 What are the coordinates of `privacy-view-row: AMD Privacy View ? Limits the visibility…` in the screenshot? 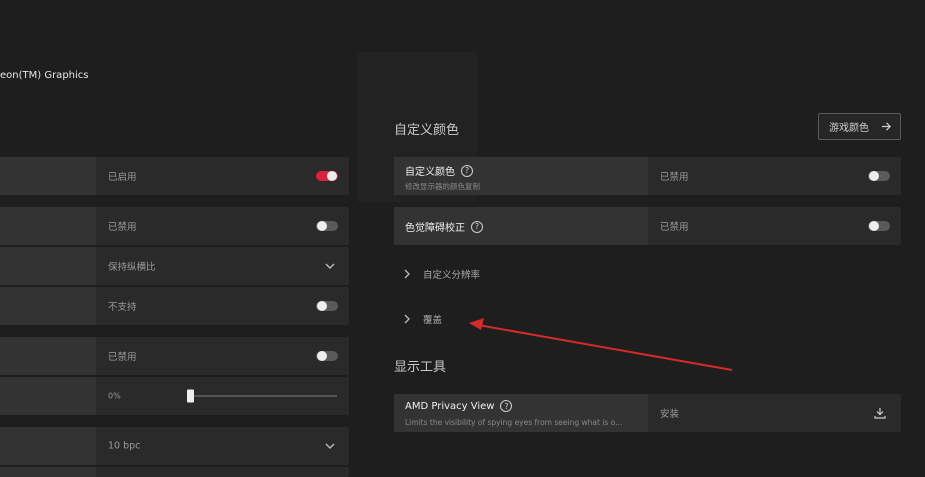 It's located at (647, 413).